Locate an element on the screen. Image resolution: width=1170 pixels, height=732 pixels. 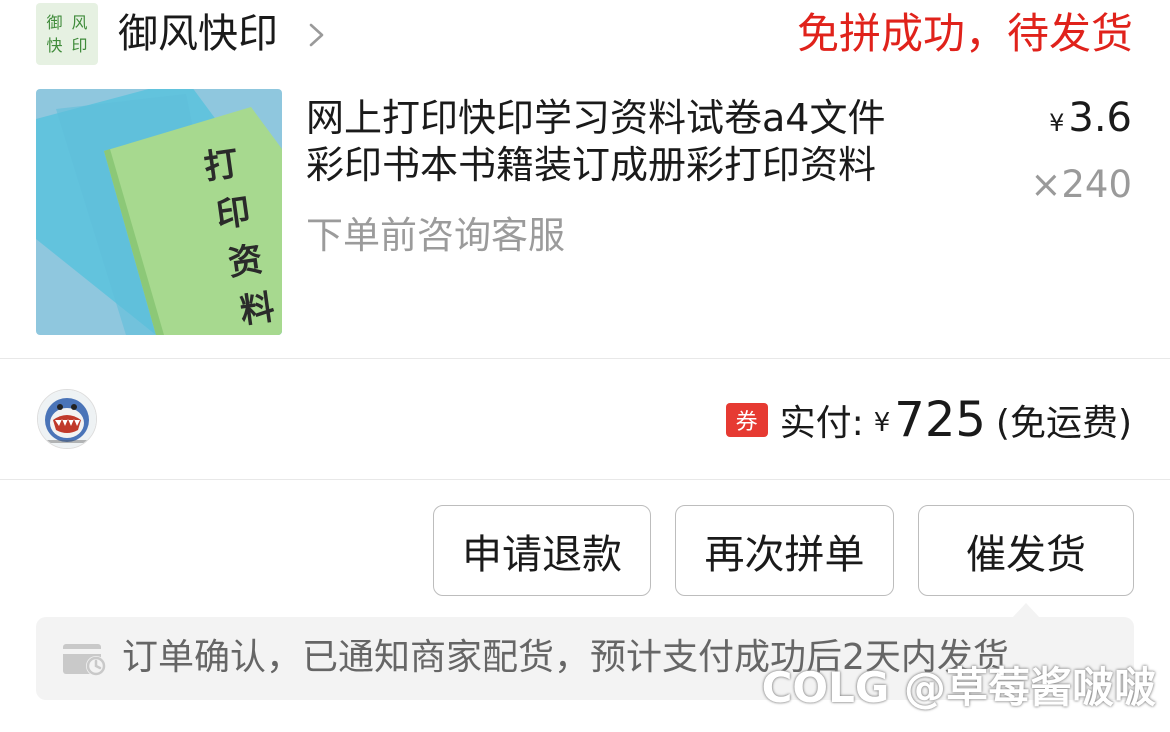
thumbnail-char: 印 is located at coordinates (233, 214).